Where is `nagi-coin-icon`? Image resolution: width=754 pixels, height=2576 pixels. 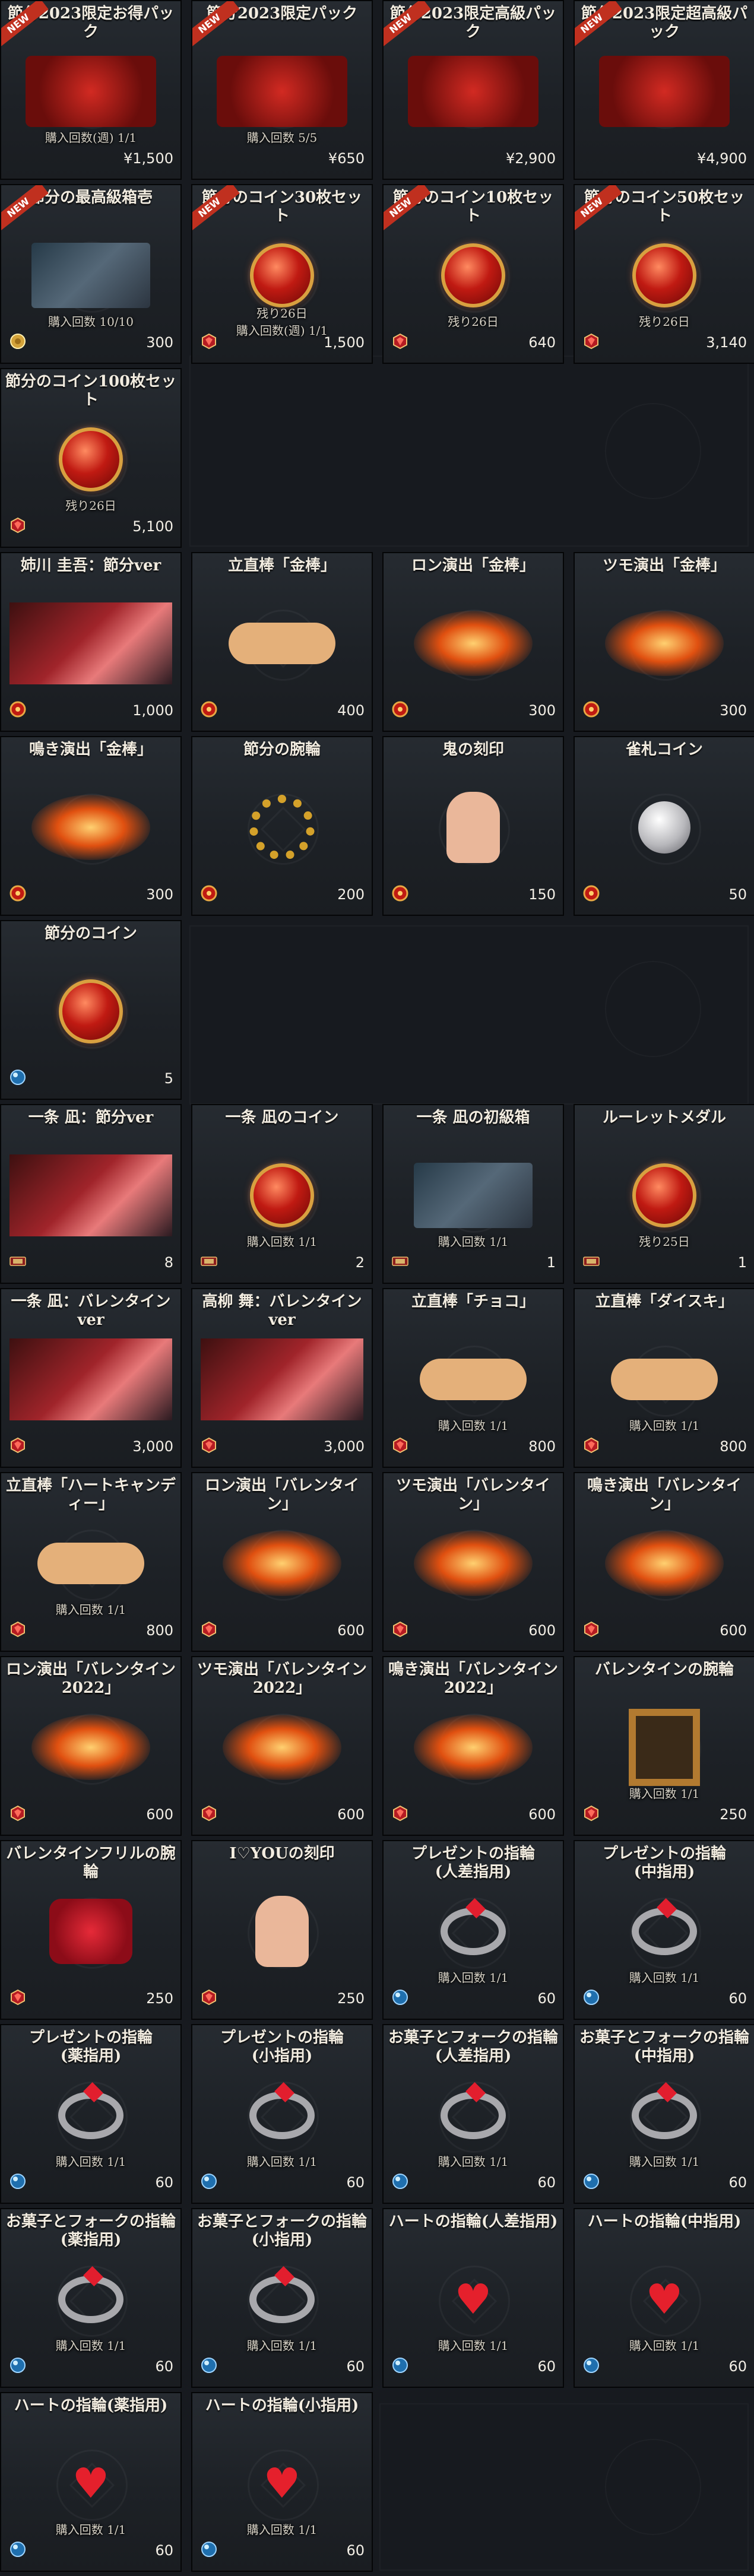
nagi-coin-icon is located at coordinates (282, 1195).